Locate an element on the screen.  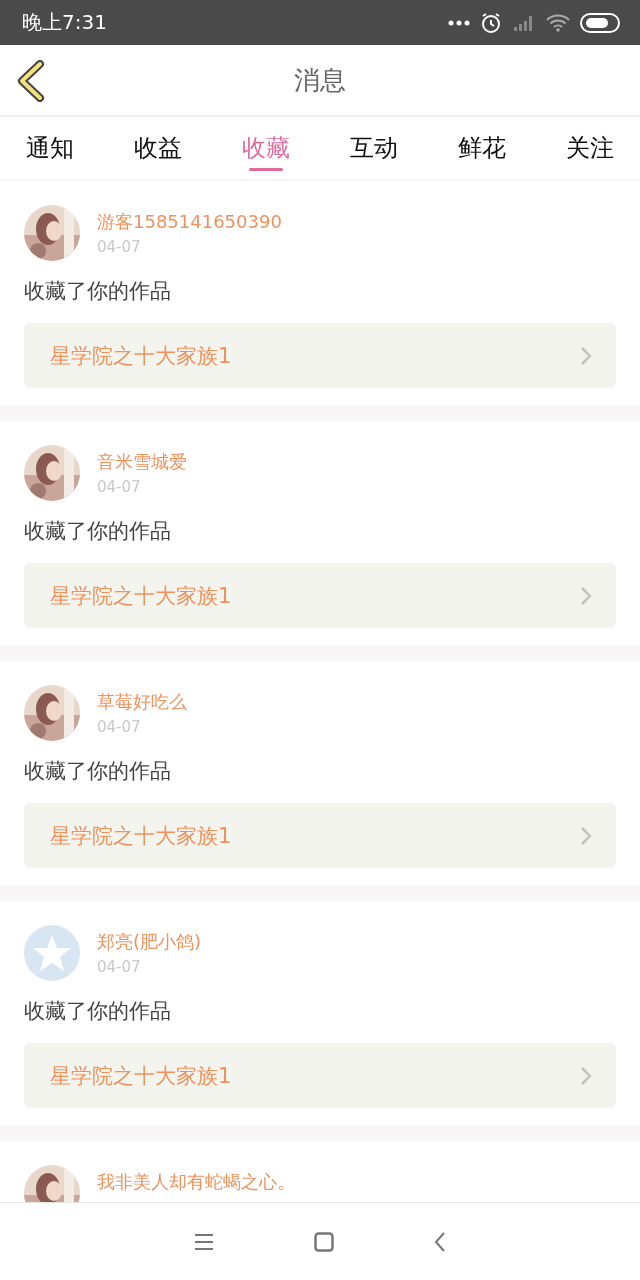
user-name: 郑亮(肥小鸽) is located at coordinates (149, 942).